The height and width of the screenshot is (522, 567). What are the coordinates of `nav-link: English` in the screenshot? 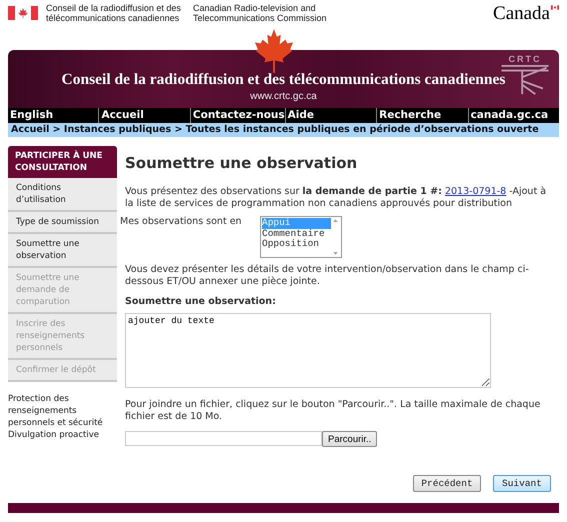 It's located at (53, 115).